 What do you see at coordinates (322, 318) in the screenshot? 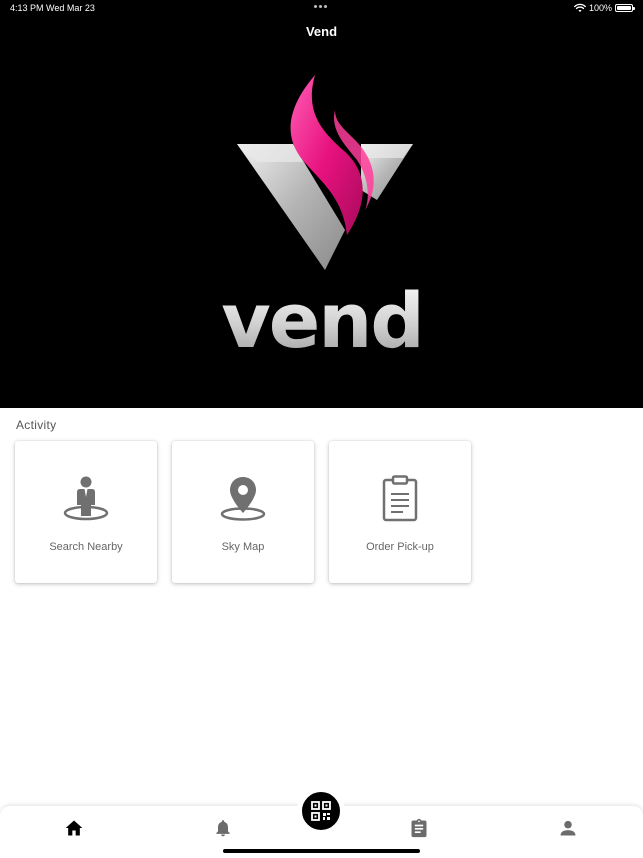
I see `logo-wordmark: vend` at bounding box center [322, 318].